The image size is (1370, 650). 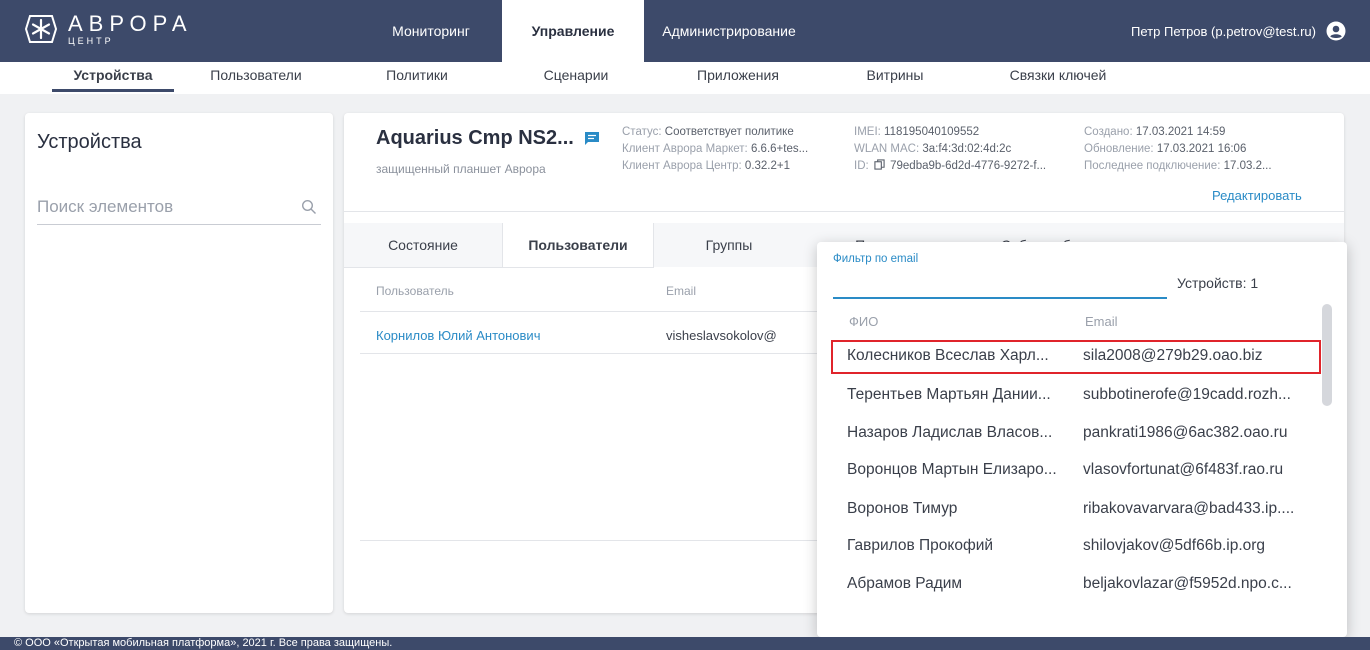 I want to click on tabs-divider-left, so click(x=499, y=267).